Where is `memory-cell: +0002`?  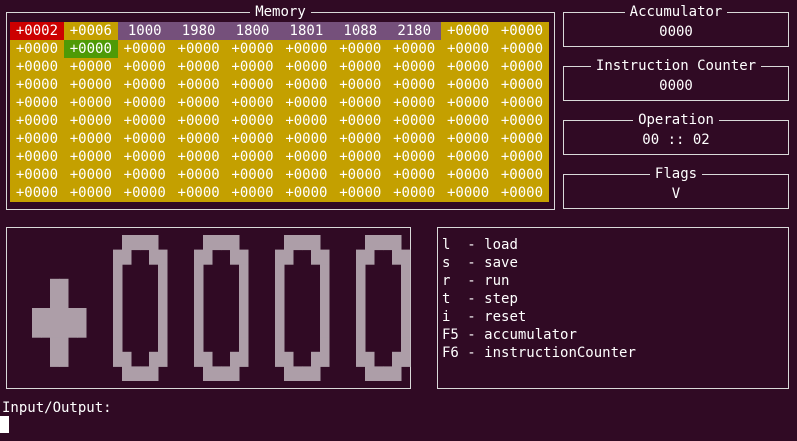
memory-cell: +0002 is located at coordinates (37, 31).